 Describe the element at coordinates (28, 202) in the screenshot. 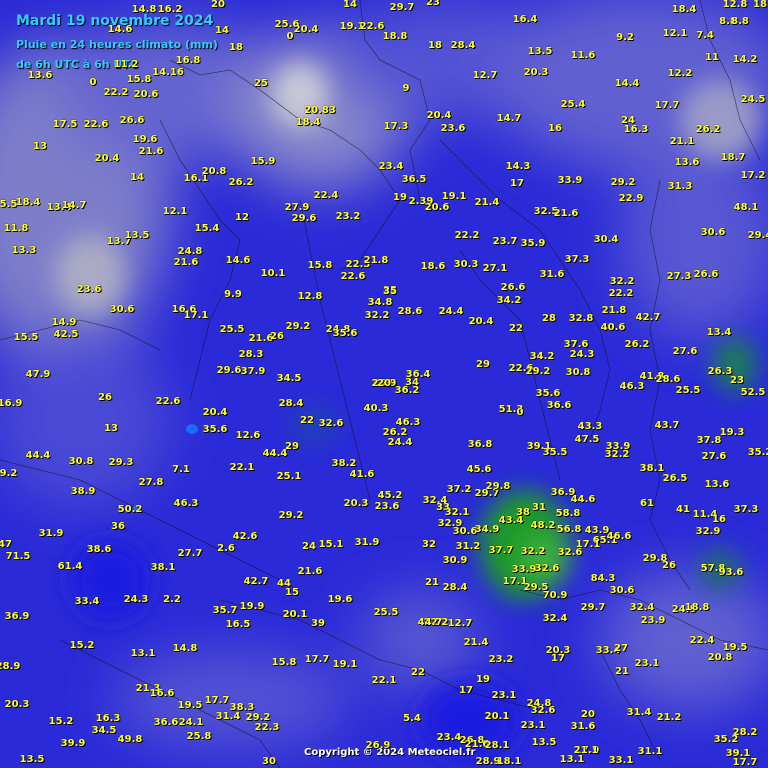

I see `station-value: 18.4` at that location.